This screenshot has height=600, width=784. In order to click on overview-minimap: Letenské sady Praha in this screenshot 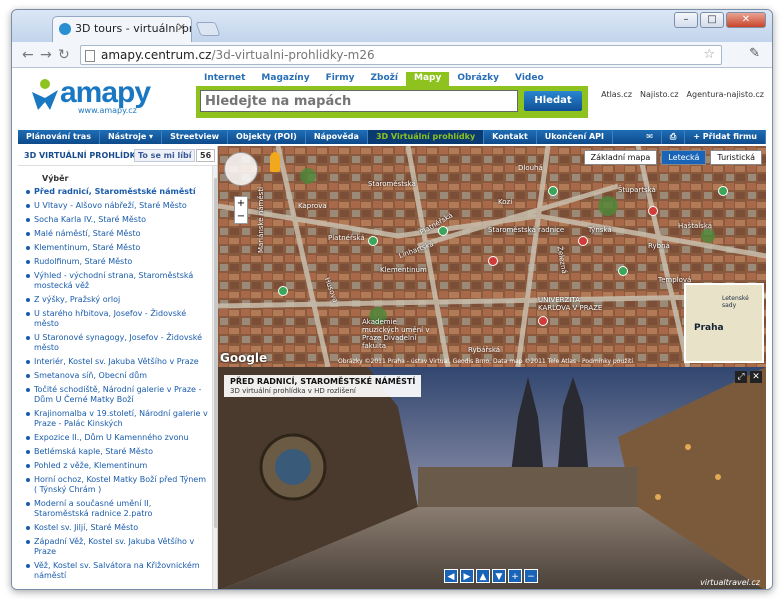, I will do `click(724, 323)`.